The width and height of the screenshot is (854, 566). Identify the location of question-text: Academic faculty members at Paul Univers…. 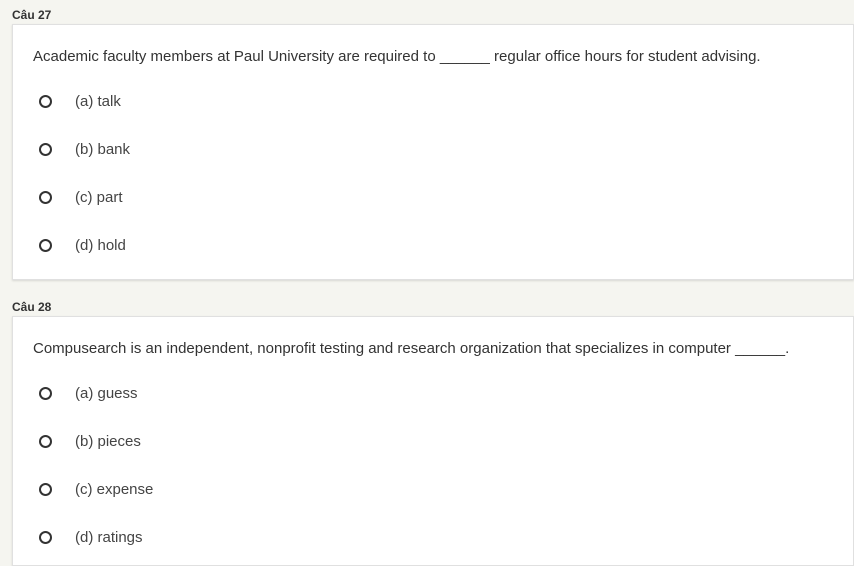
(397, 56).